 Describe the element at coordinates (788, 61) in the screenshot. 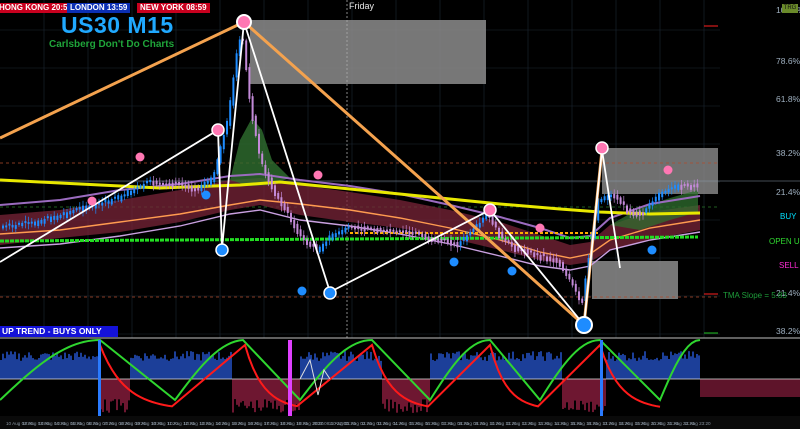

I see `fib-level-label: 78.6%` at that location.